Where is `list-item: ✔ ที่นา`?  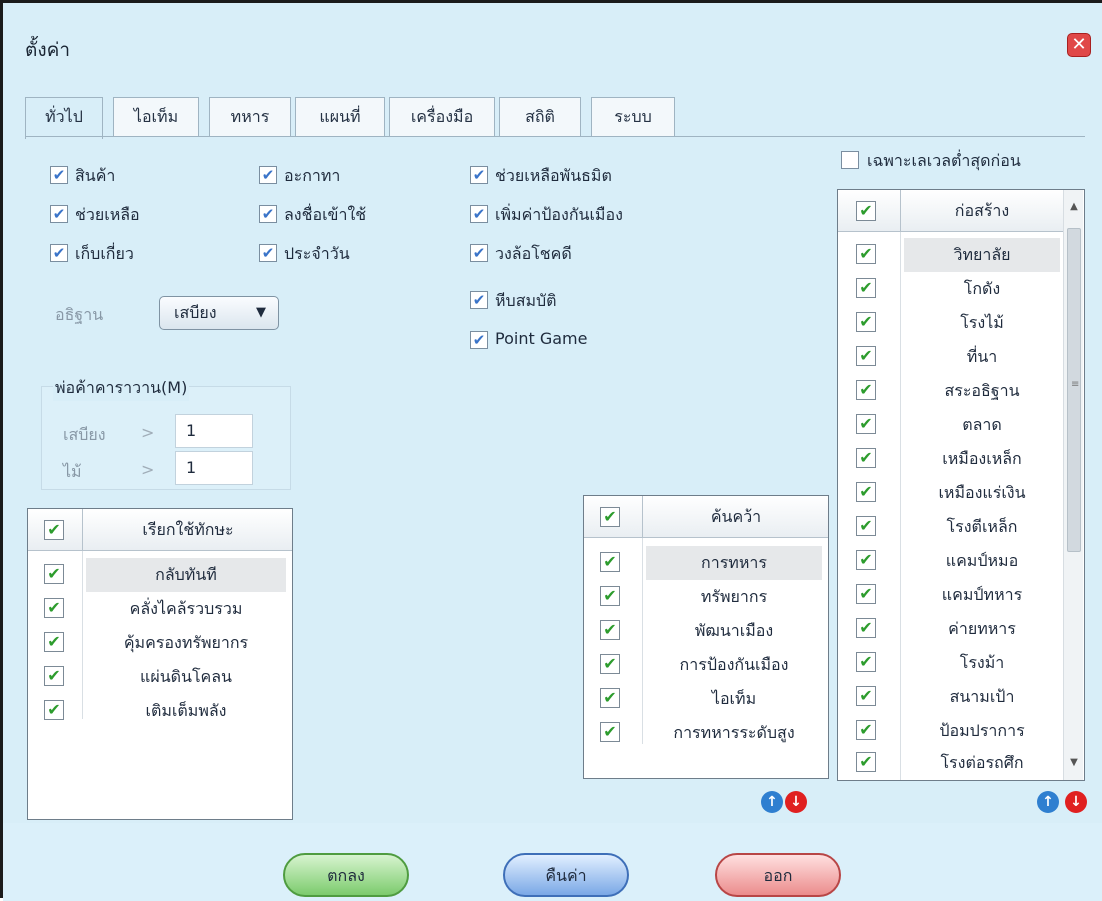
list-item: ✔ ที่นา is located at coordinates (950, 357).